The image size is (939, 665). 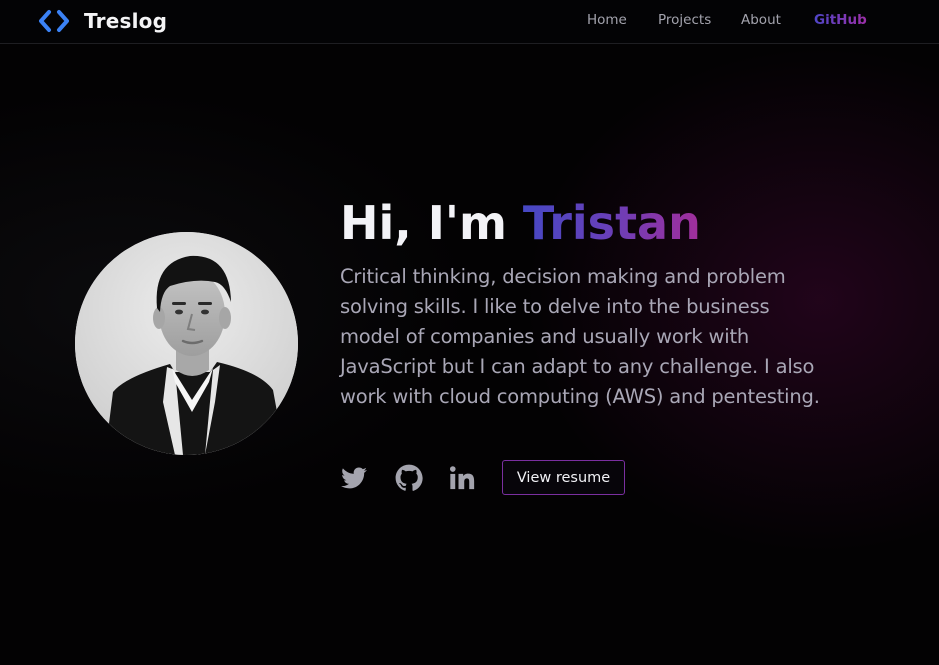 I want to click on github-icon, so click(x=409, y=477).